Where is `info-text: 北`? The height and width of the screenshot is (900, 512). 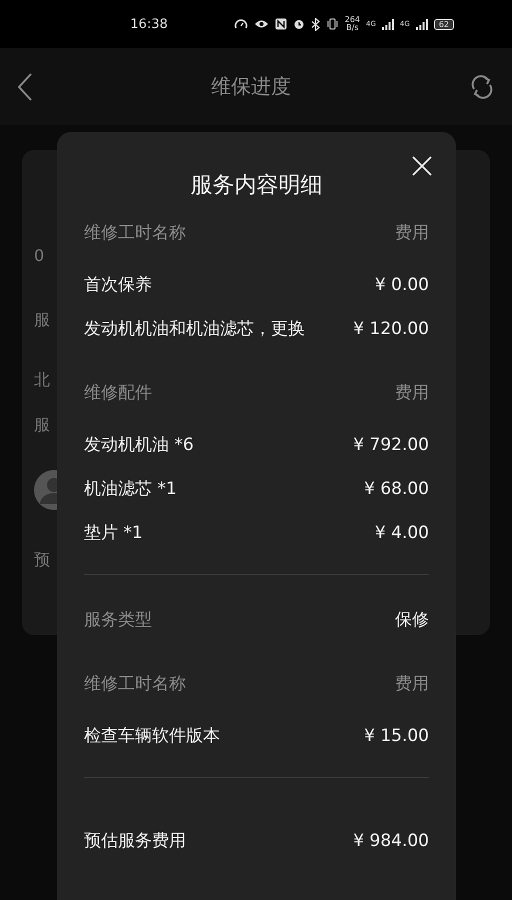 info-text: 北 is located at coordinates (42, 380).